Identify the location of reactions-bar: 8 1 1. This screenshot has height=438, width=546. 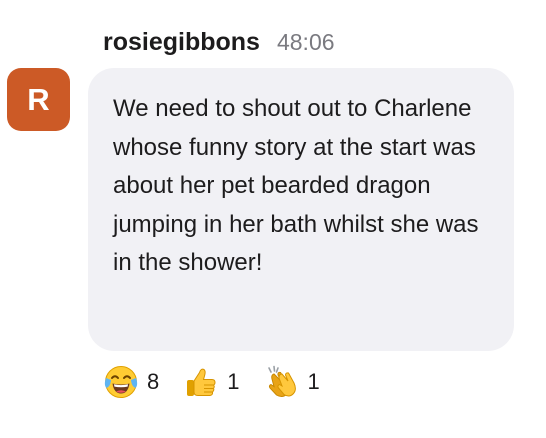
(211, 382).